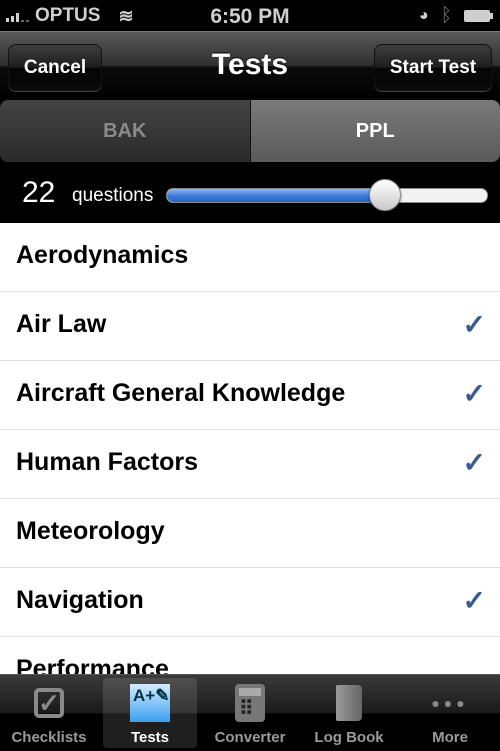 This screenshot has width=500, height=751. I want to click on tab-converter: Converter, so click(250, 713).